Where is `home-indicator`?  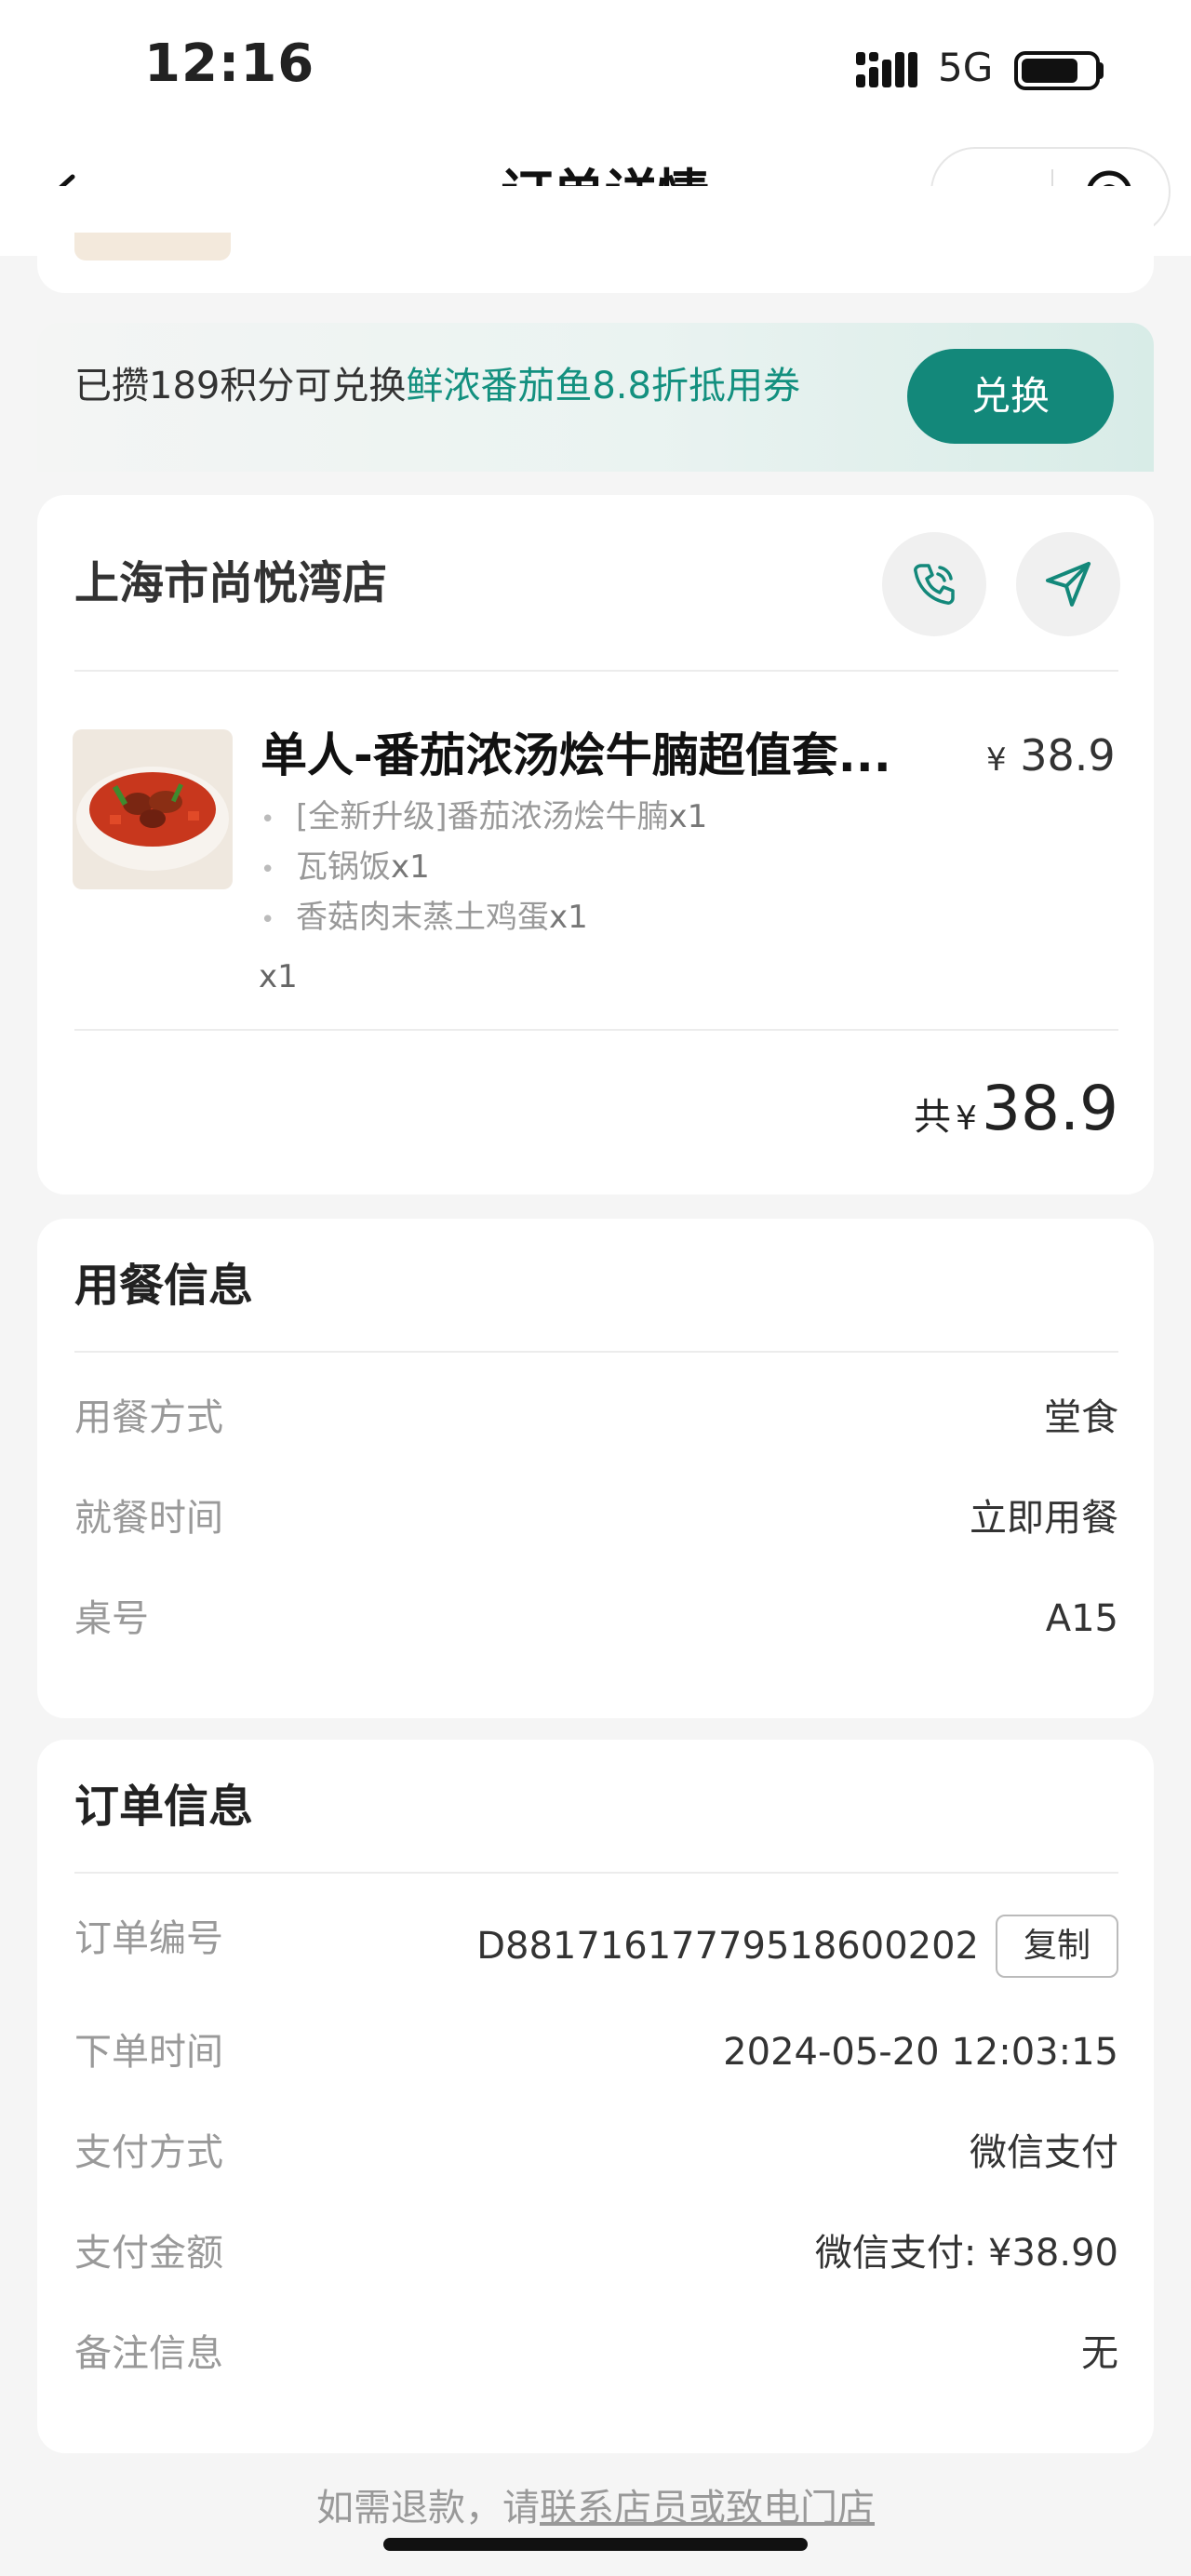
home-indicator is located at coordinates (595, 2544).